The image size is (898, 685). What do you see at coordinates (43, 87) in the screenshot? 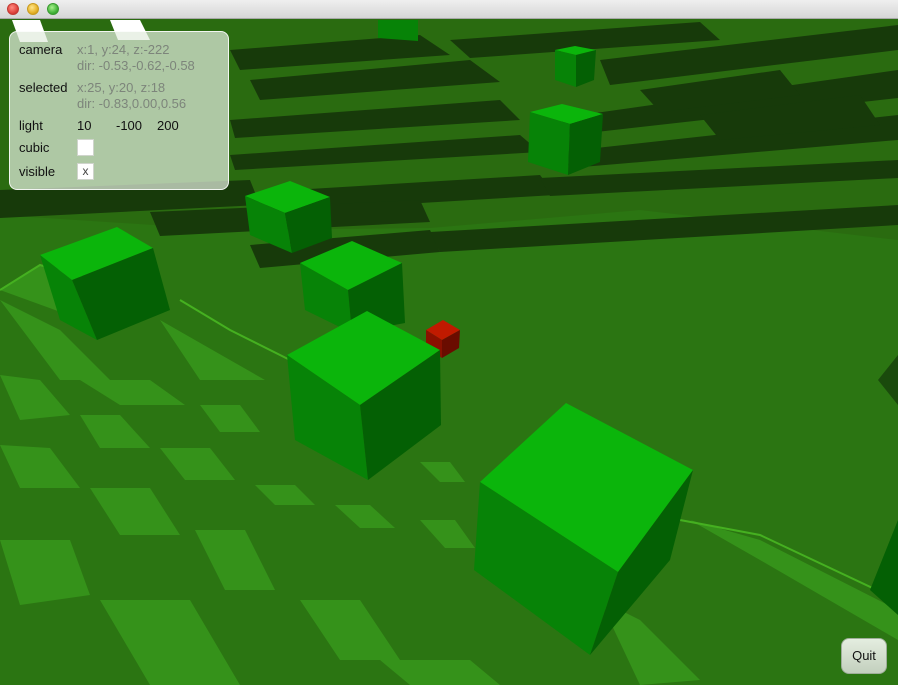
I see `selected-label: selected` at bounding box center [43, 87].